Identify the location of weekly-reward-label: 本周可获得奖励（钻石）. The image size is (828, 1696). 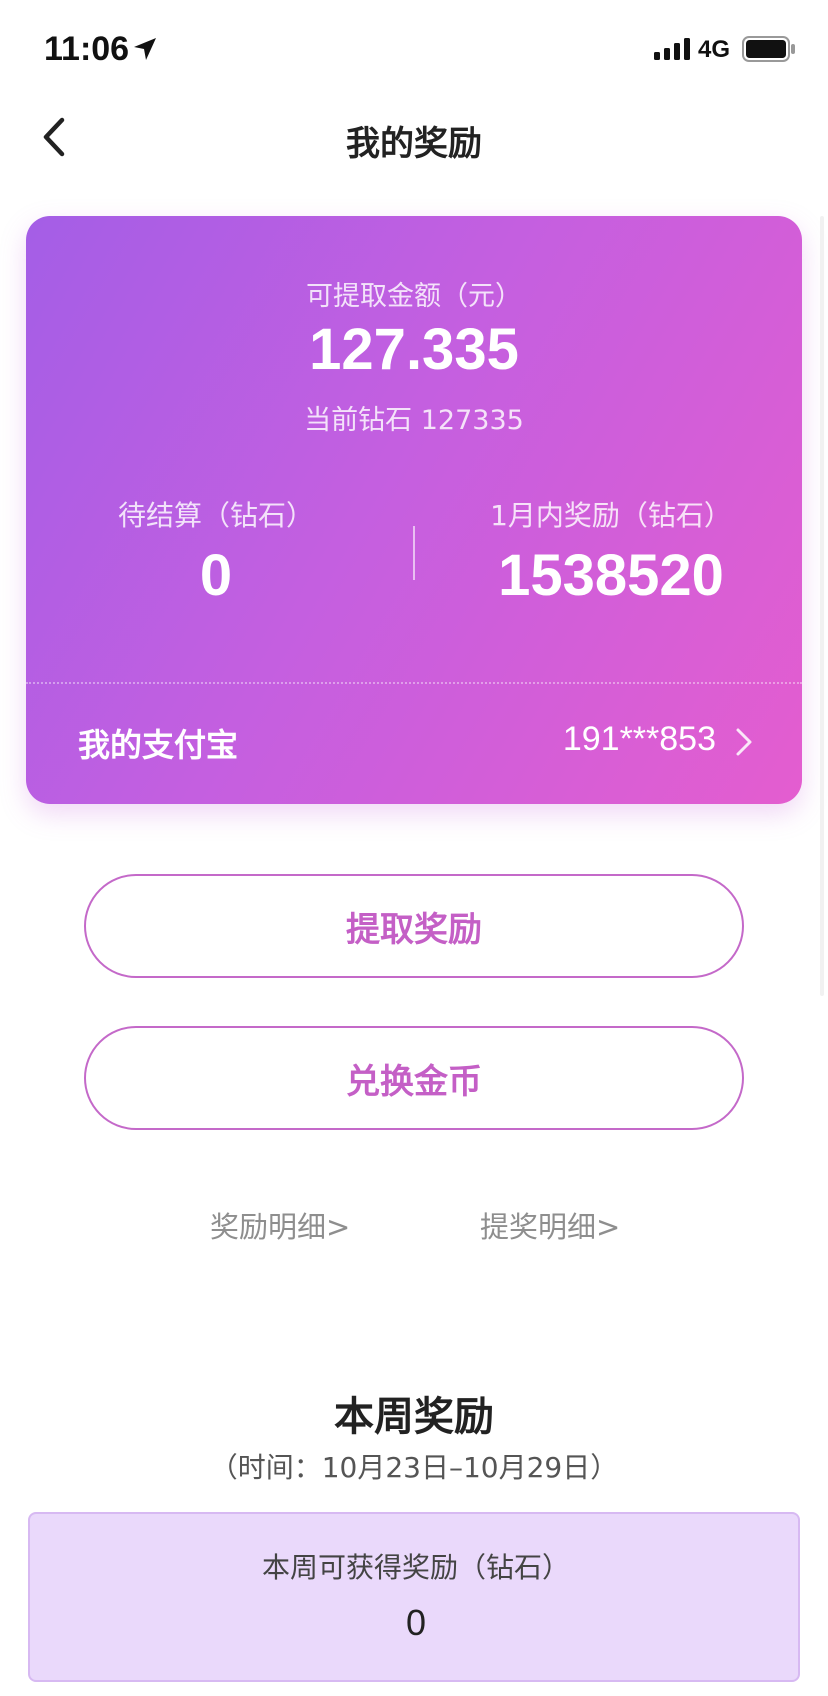
(415, 1567).